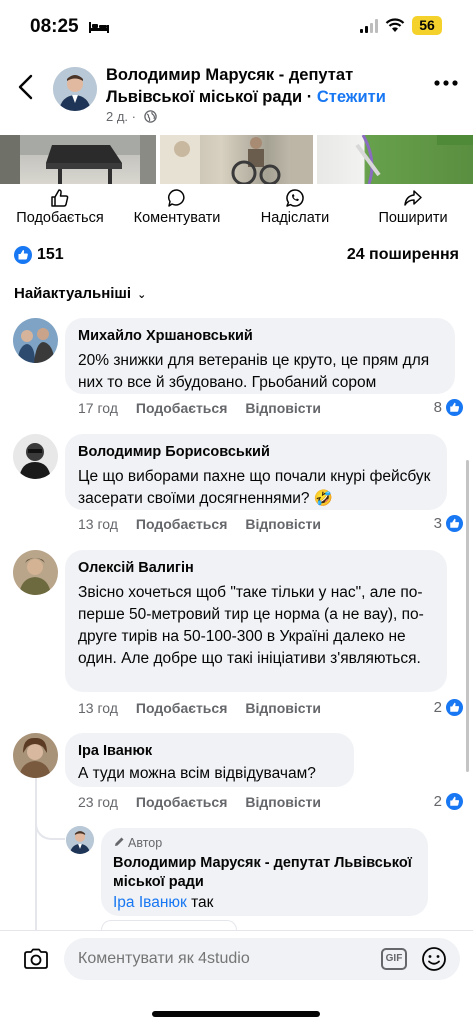 The image size is (473, 1024). Describe the element at coordinates (73, 293) in the screenshot. I see `sort-label: Найактуальніші` at that location.